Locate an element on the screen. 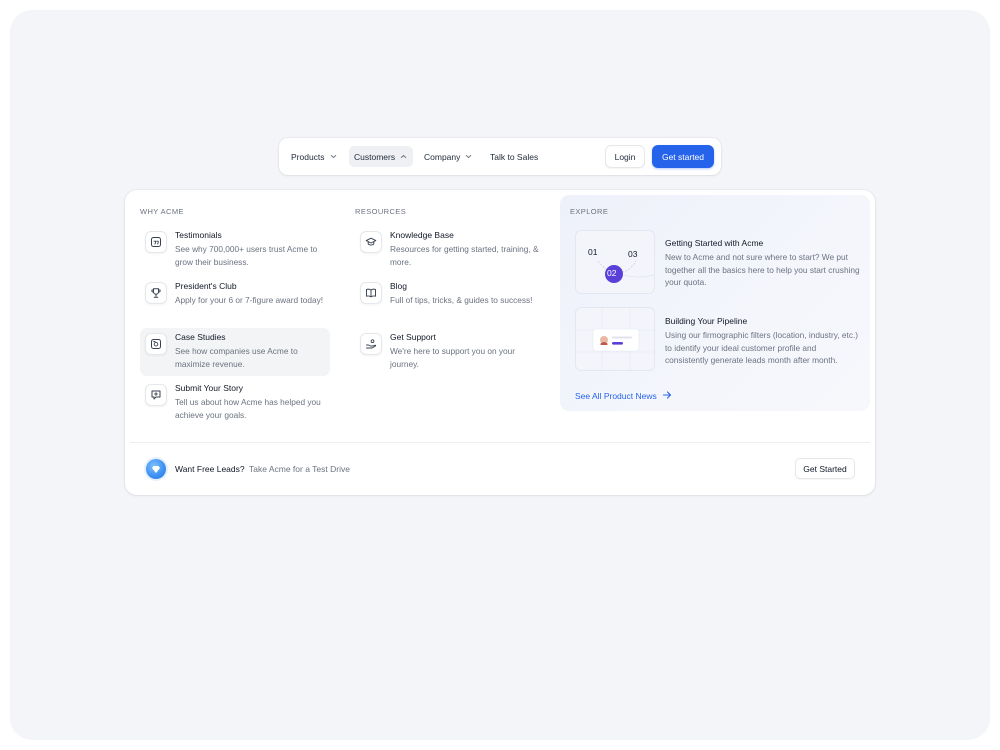 Image resolution: width=1000 pixels, height=750 pixels. case-study-icon is located at coordinates (156, 344).